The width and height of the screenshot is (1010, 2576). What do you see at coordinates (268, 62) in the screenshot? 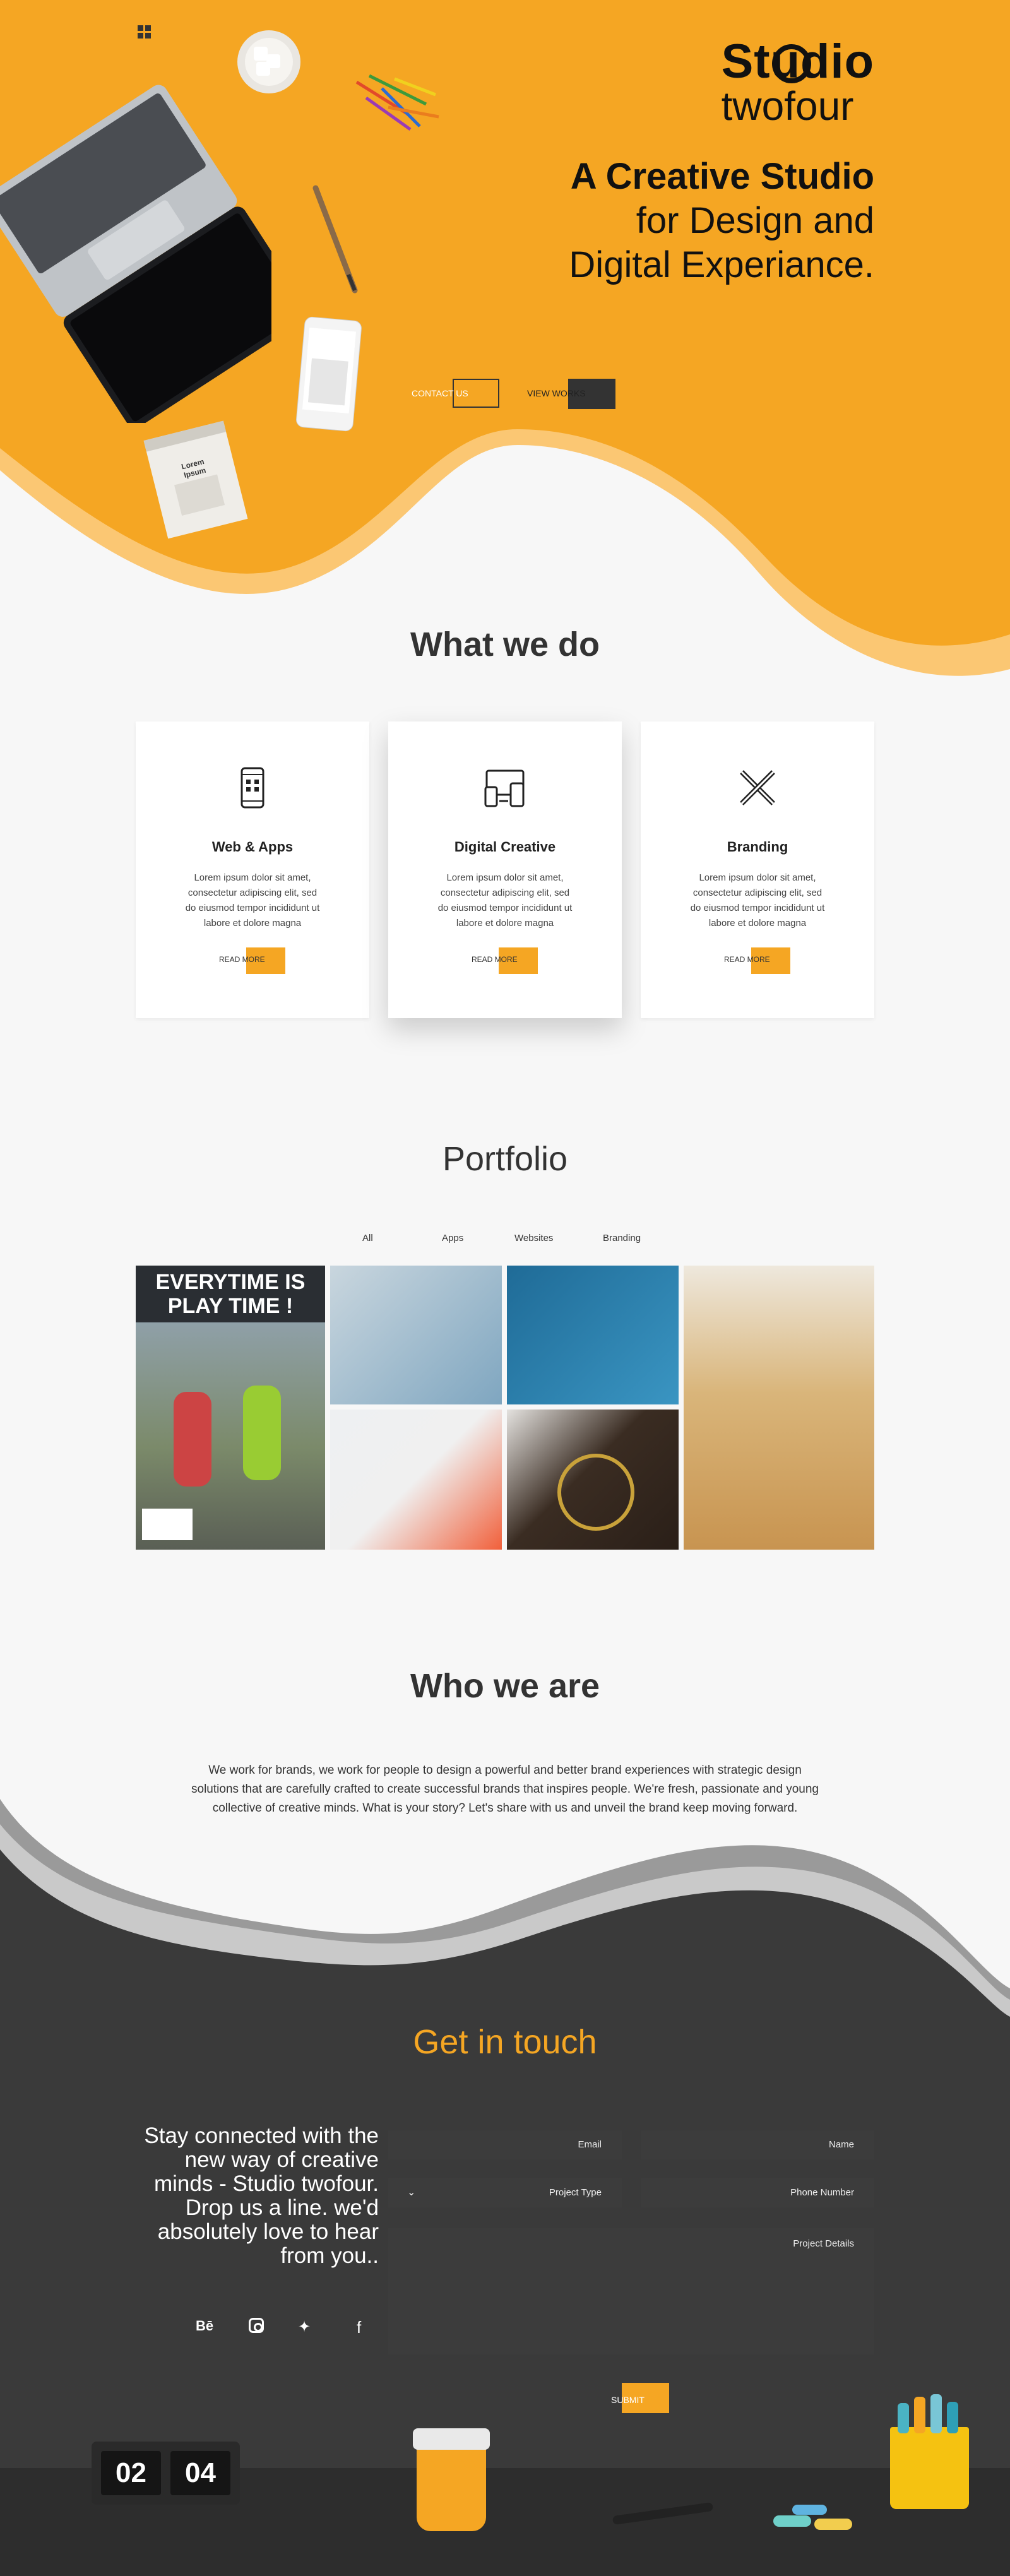
I see `coffee-cup-illustration` at bounding box center [268, 62].